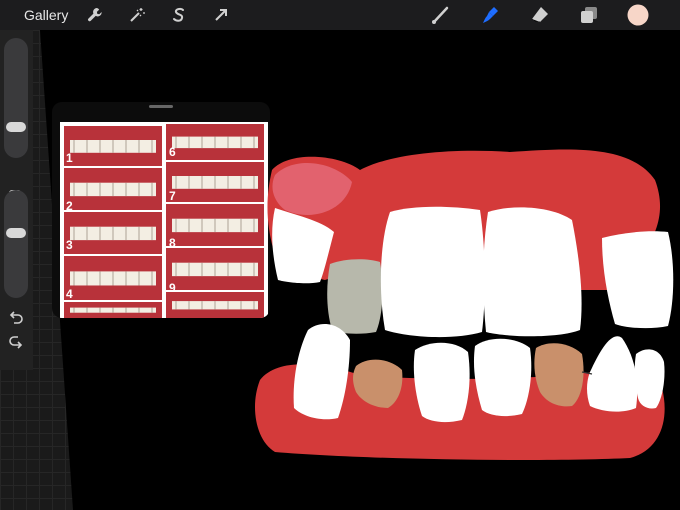  Describe the element at coordinates (432, 272) in the screenshot. I see `upper-incisor-left` at that location.